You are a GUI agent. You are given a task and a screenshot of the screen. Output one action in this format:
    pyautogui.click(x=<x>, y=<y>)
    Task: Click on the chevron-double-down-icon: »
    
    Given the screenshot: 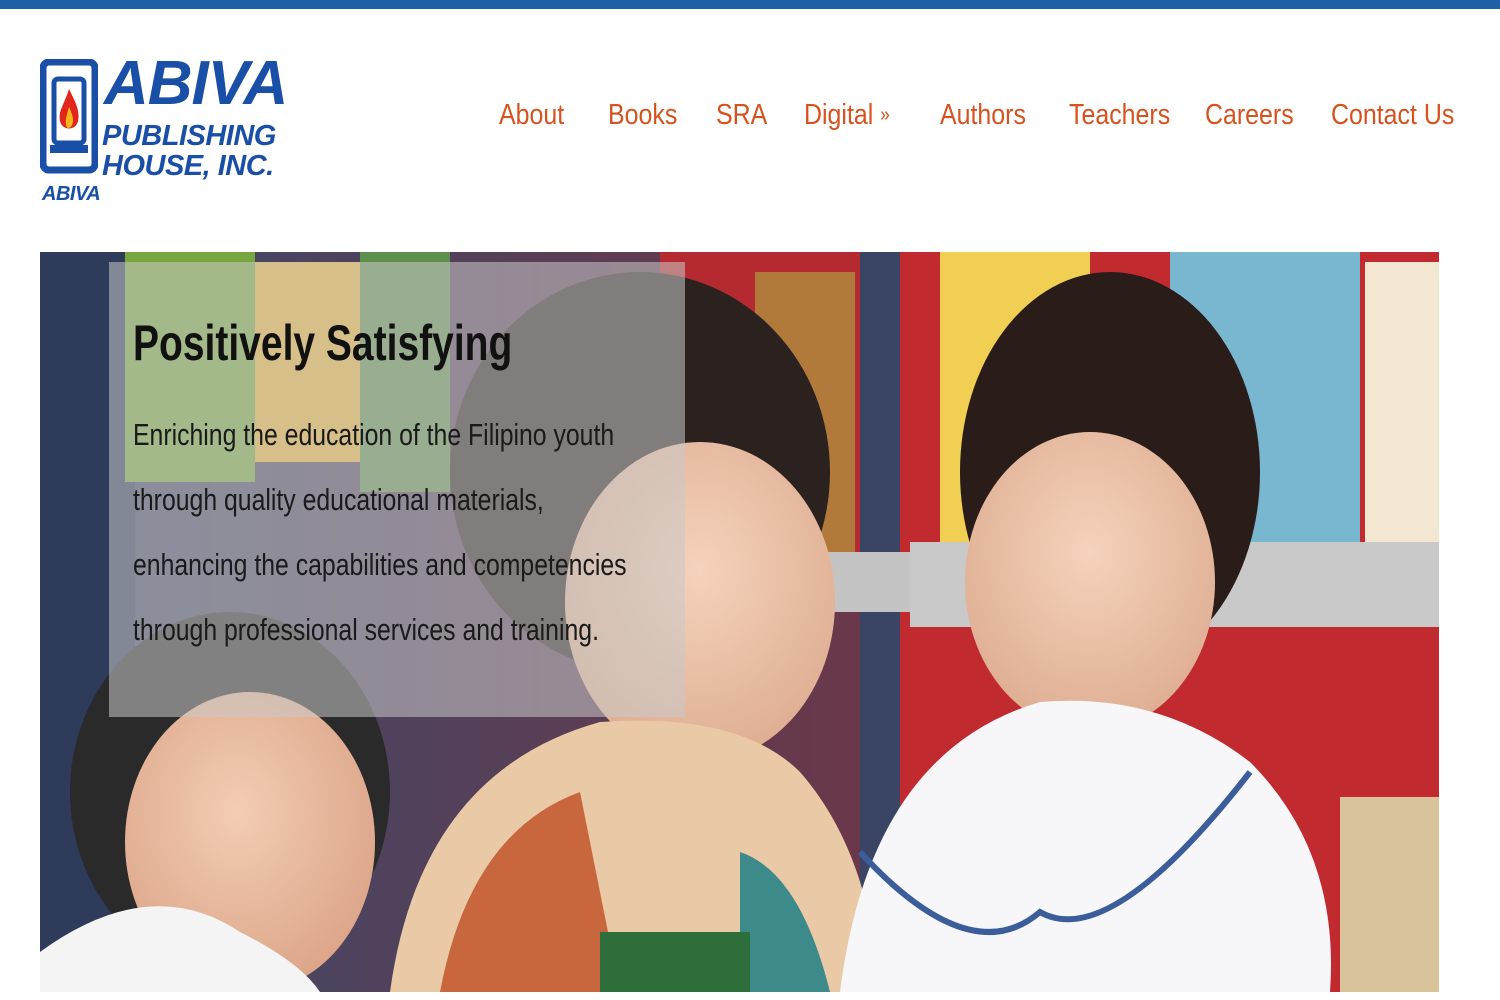 What is the action you would take?
    pyautogui.click(x=885, y=115)
    